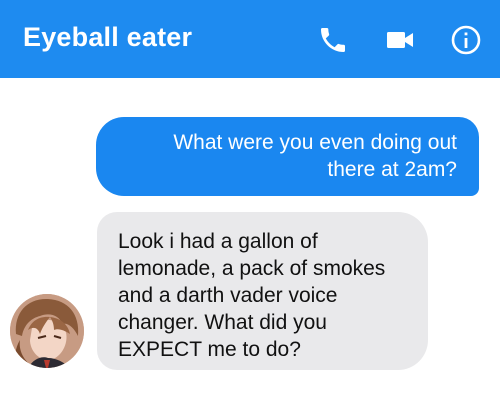 This screenshot has width=500, height=403. Describe the element at coordinates (107, 37) in the screenshot. I see `contact-name: Eyeball eater` at that location.